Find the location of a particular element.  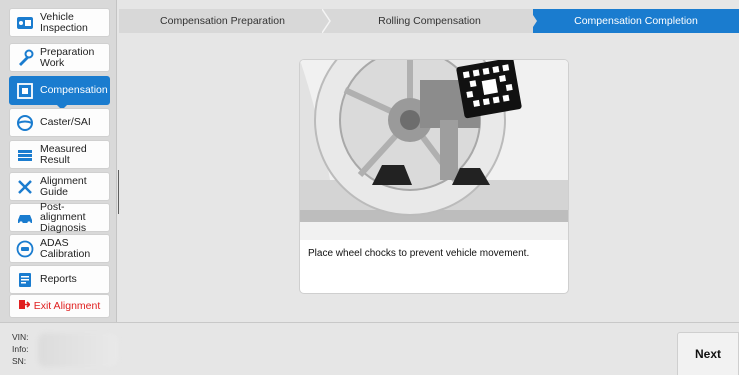

vin-label: VIN: is located at coordinates (20, 337).